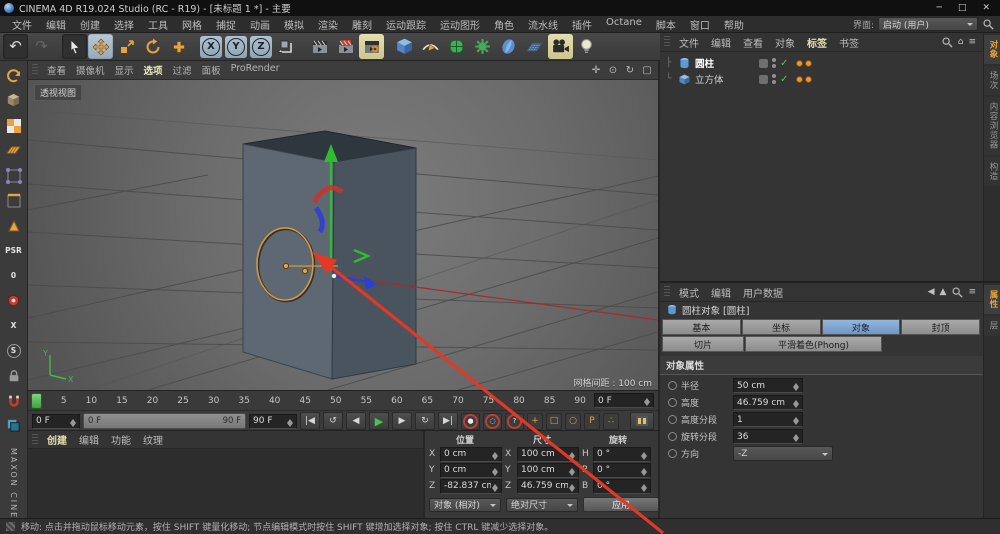 The width and height of the screenshot is (1000, 534). Describe the element at coordinates (14, 325) in the screenshot. I see `xray-toggle: X` at that location.